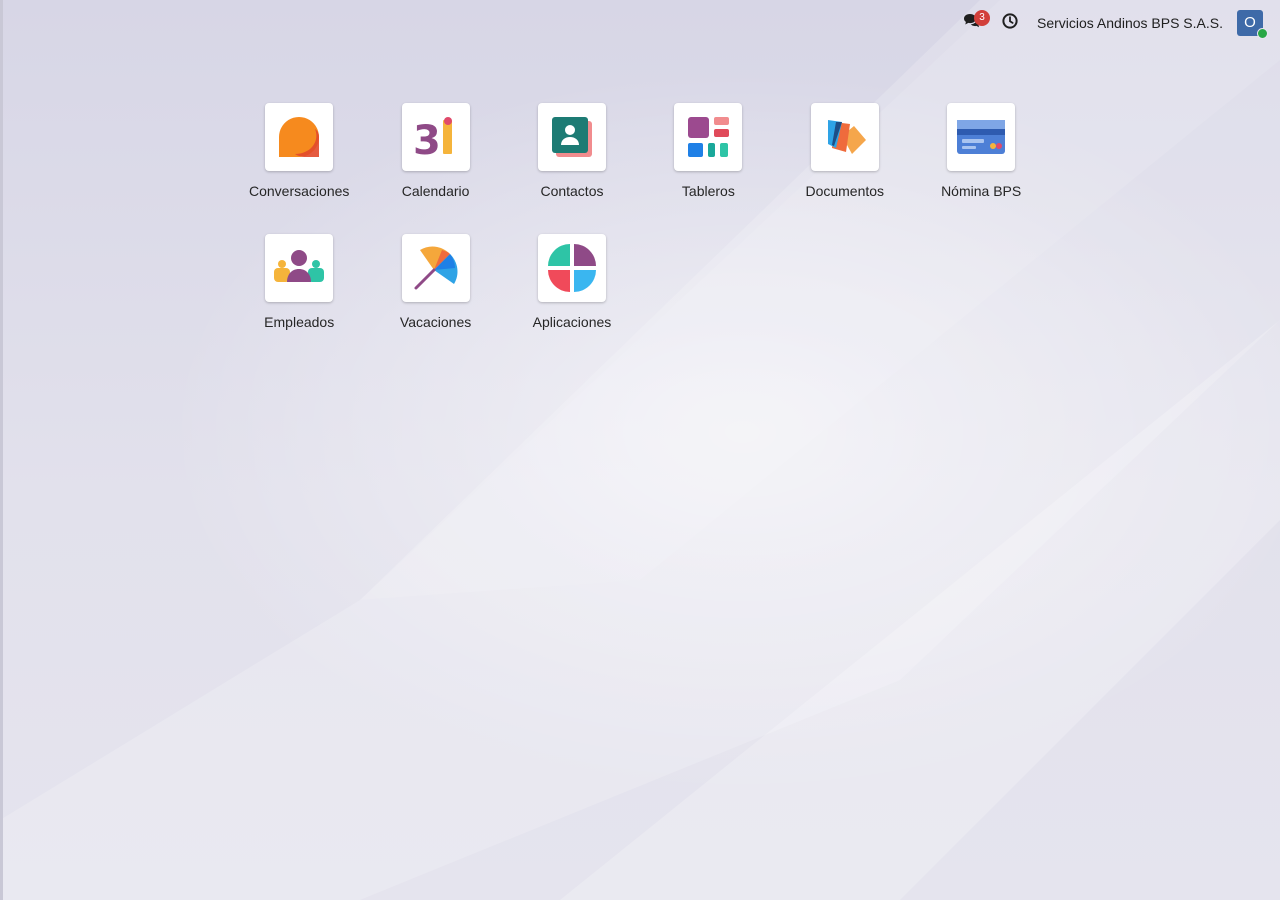 The height and width of the screenshot is (900, 1280). I want to click on app-label: Conversaciones, so click(299, 191).